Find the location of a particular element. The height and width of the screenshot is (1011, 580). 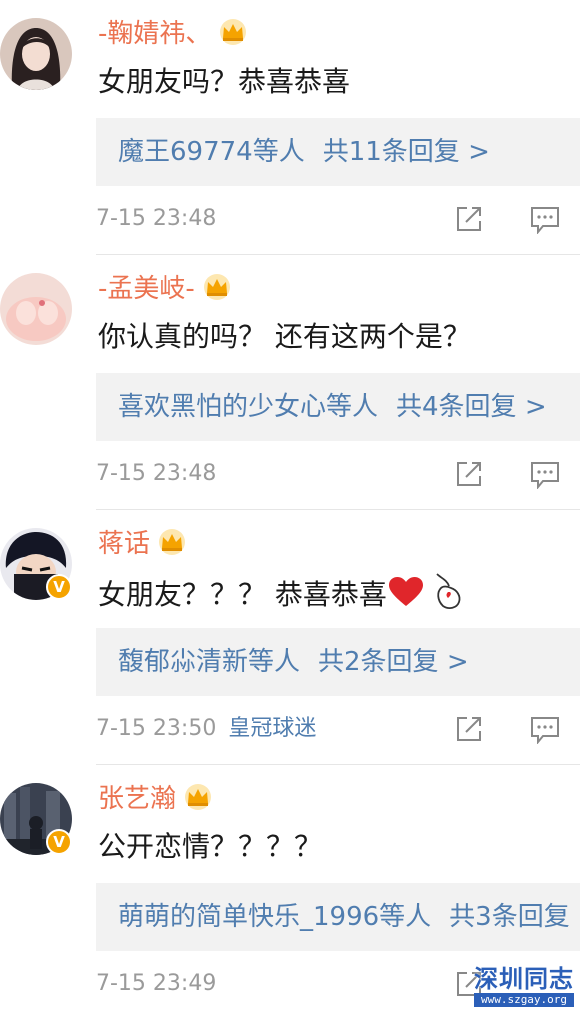

comment-text: 女朋友？？？ 恭喜恭喜 is located at coordinates (282, 593).